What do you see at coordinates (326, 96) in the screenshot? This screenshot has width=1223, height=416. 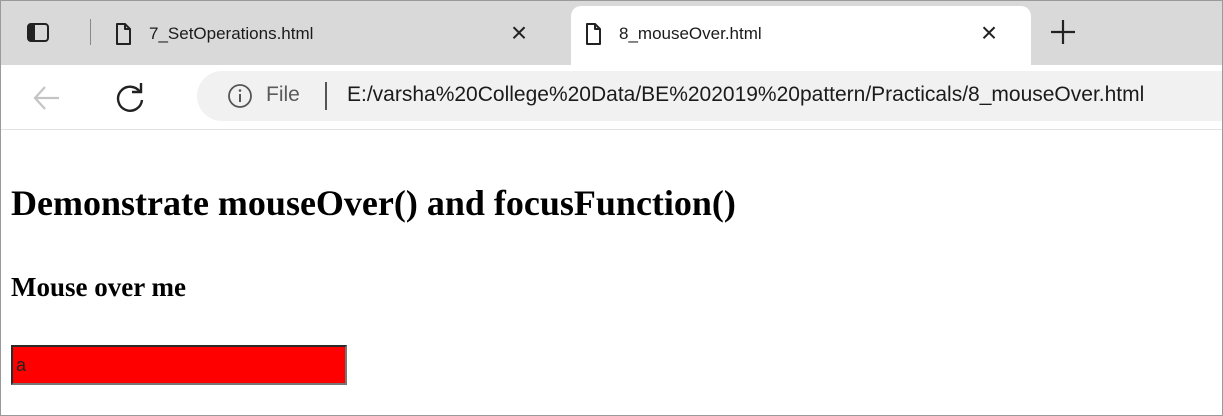 I see `address-divider` at bounding box center [326, 96].